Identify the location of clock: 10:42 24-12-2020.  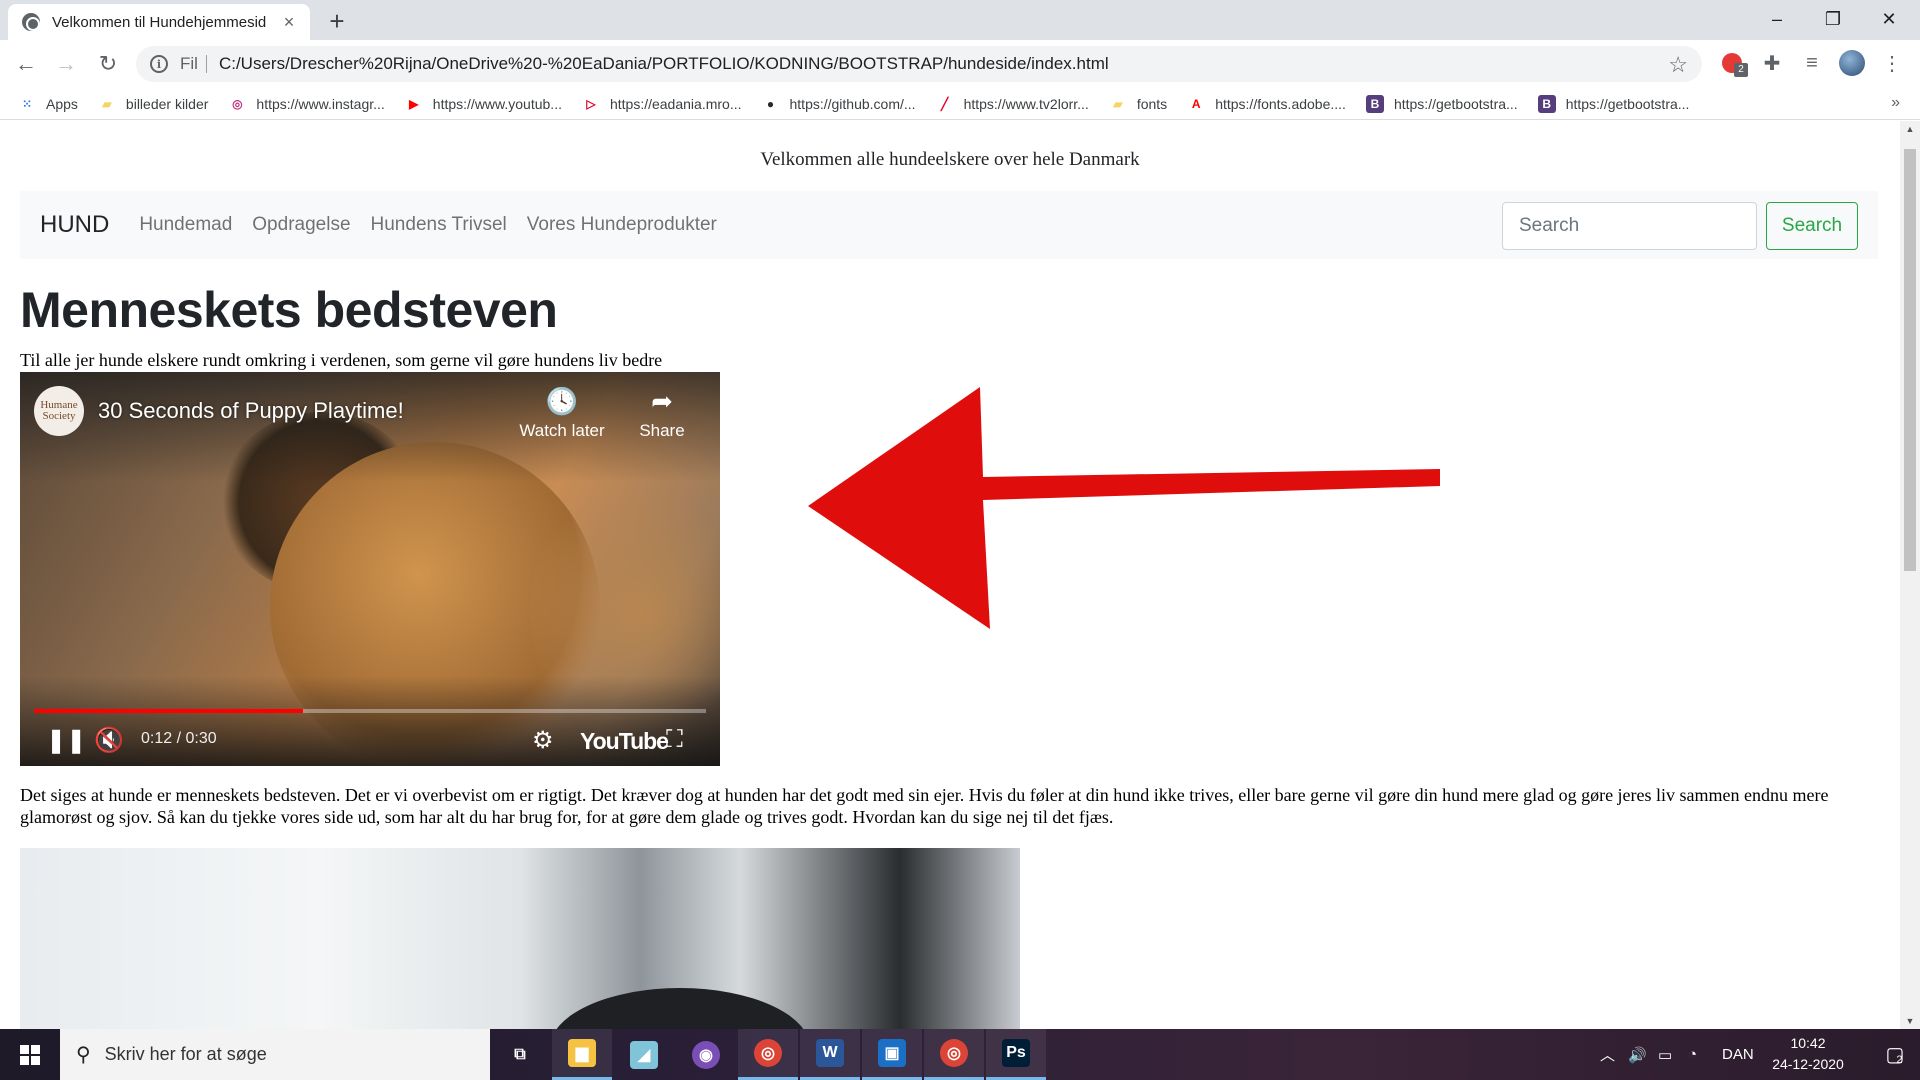
(1808, 1054).